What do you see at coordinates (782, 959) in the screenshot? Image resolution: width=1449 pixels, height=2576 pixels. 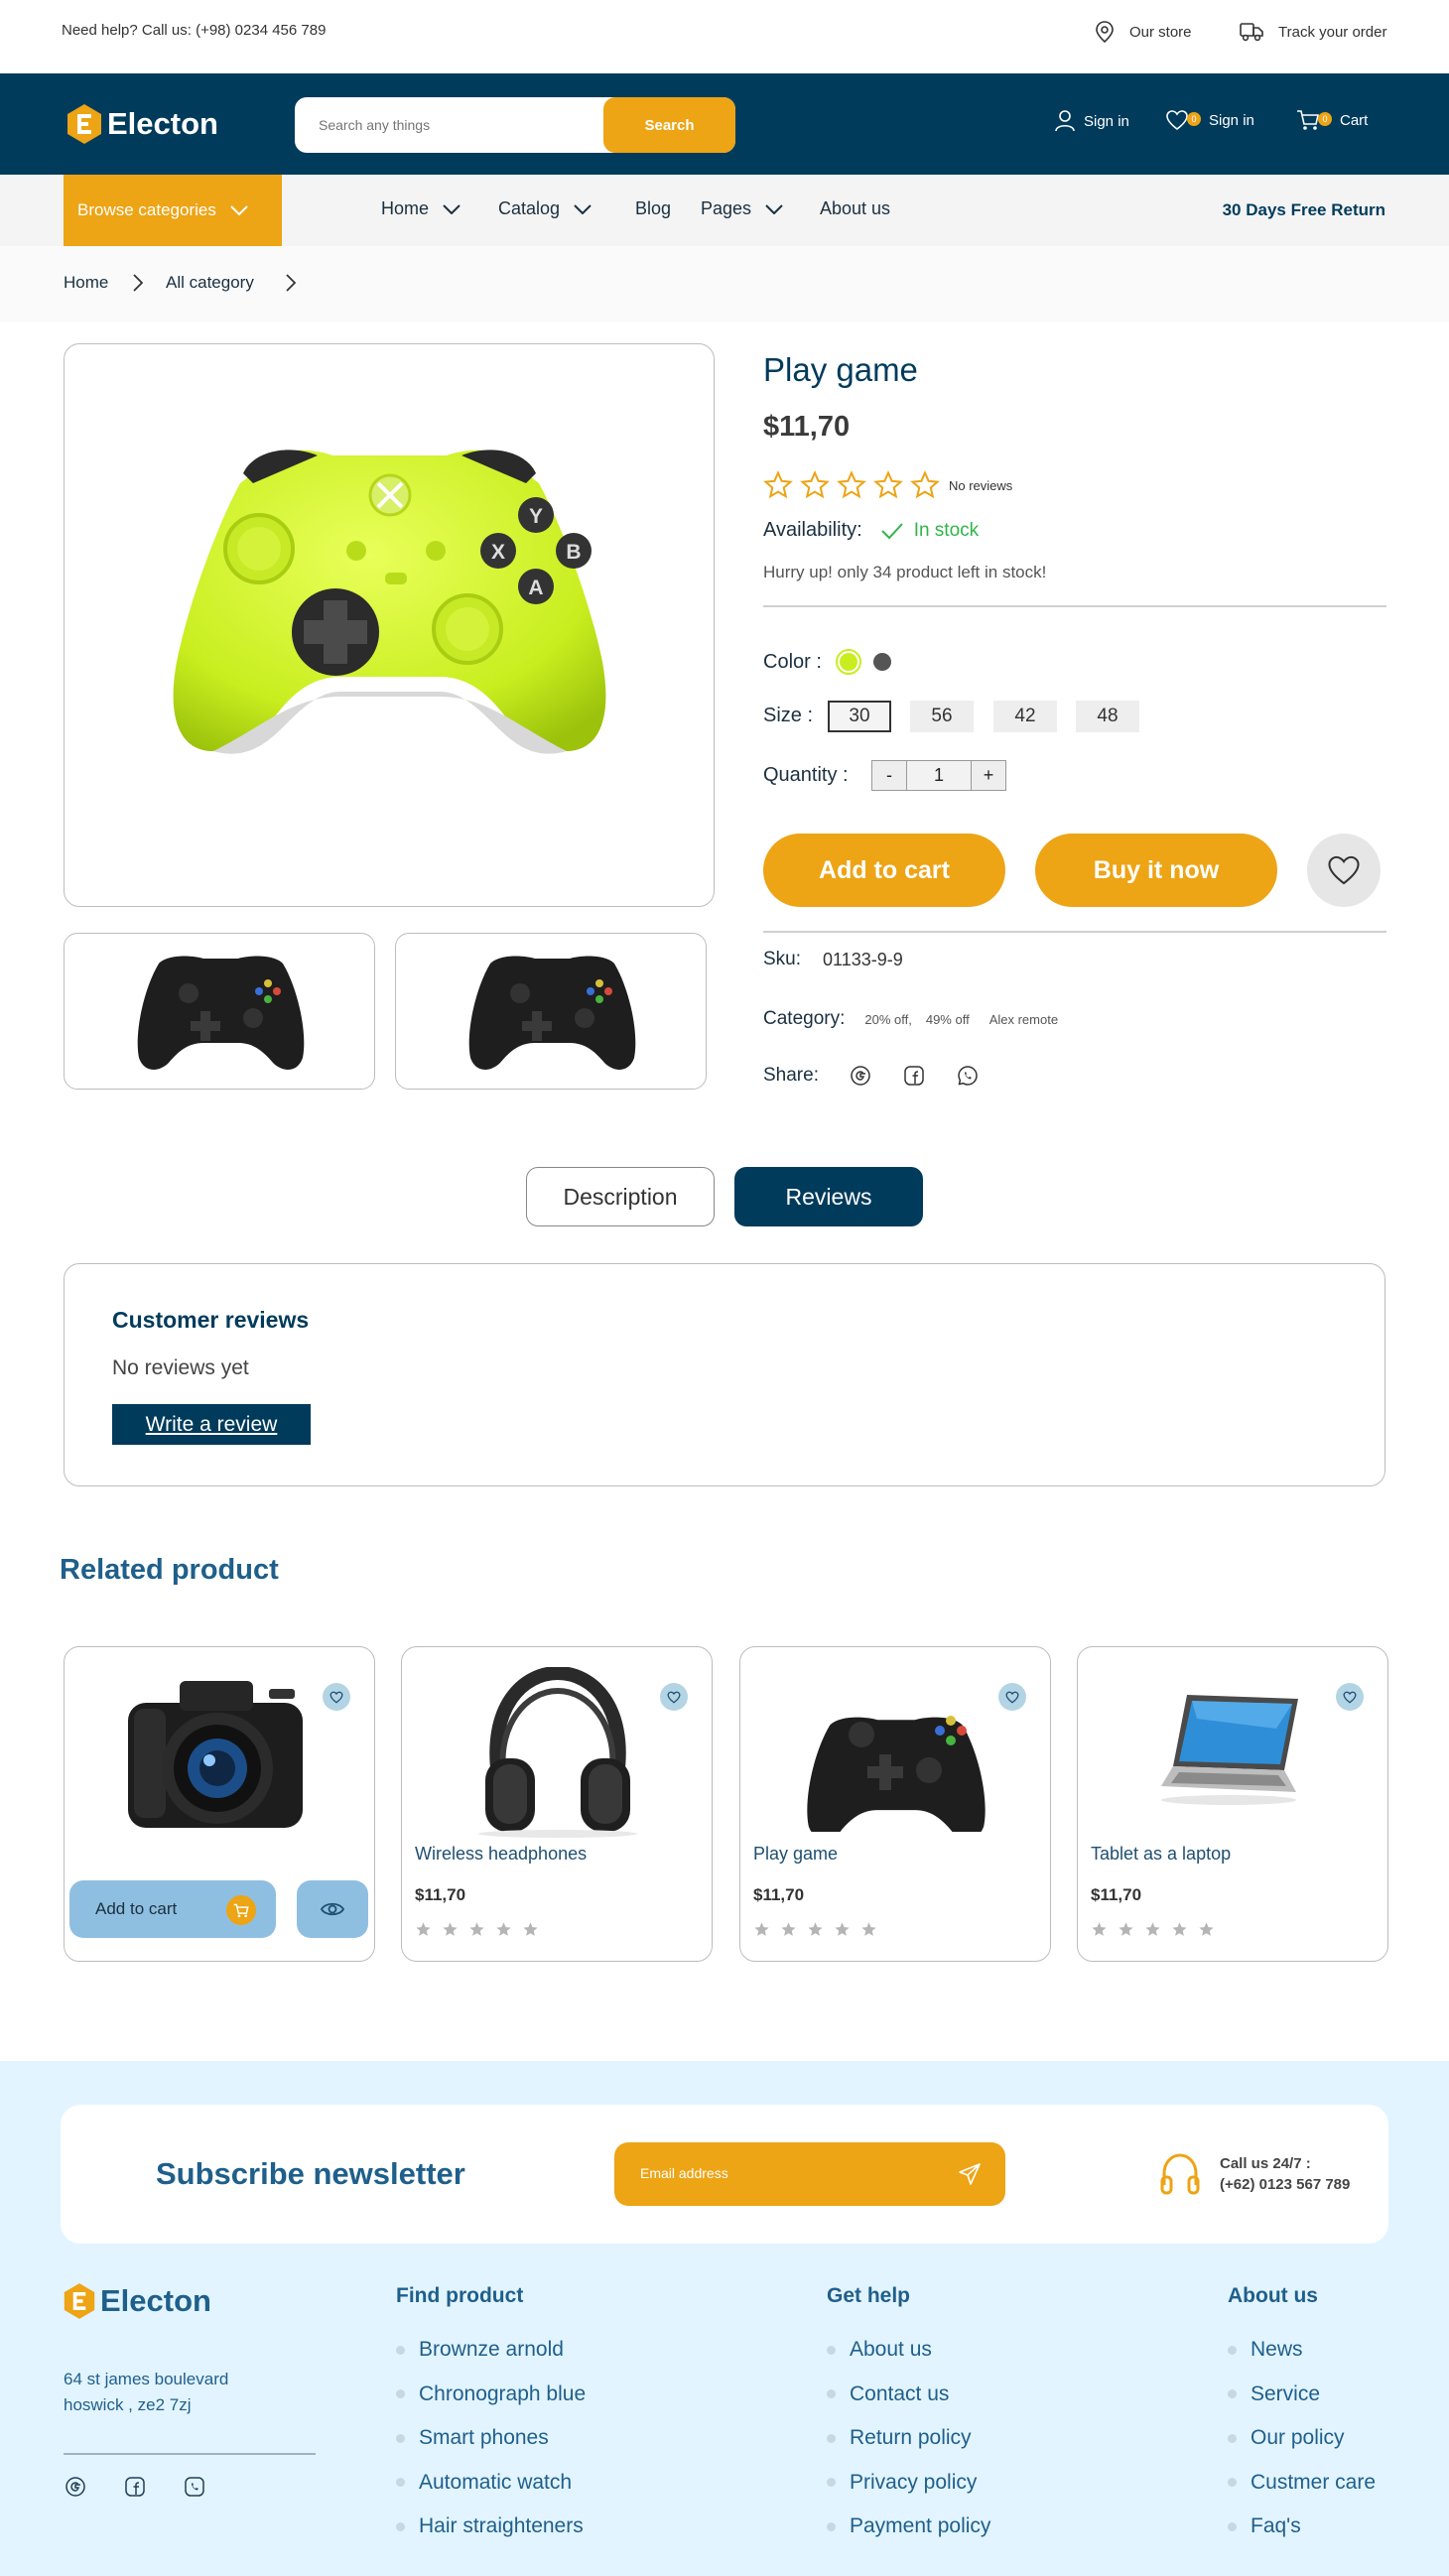 I see `sku-label: Sku:` at bounding box center [782, 959].